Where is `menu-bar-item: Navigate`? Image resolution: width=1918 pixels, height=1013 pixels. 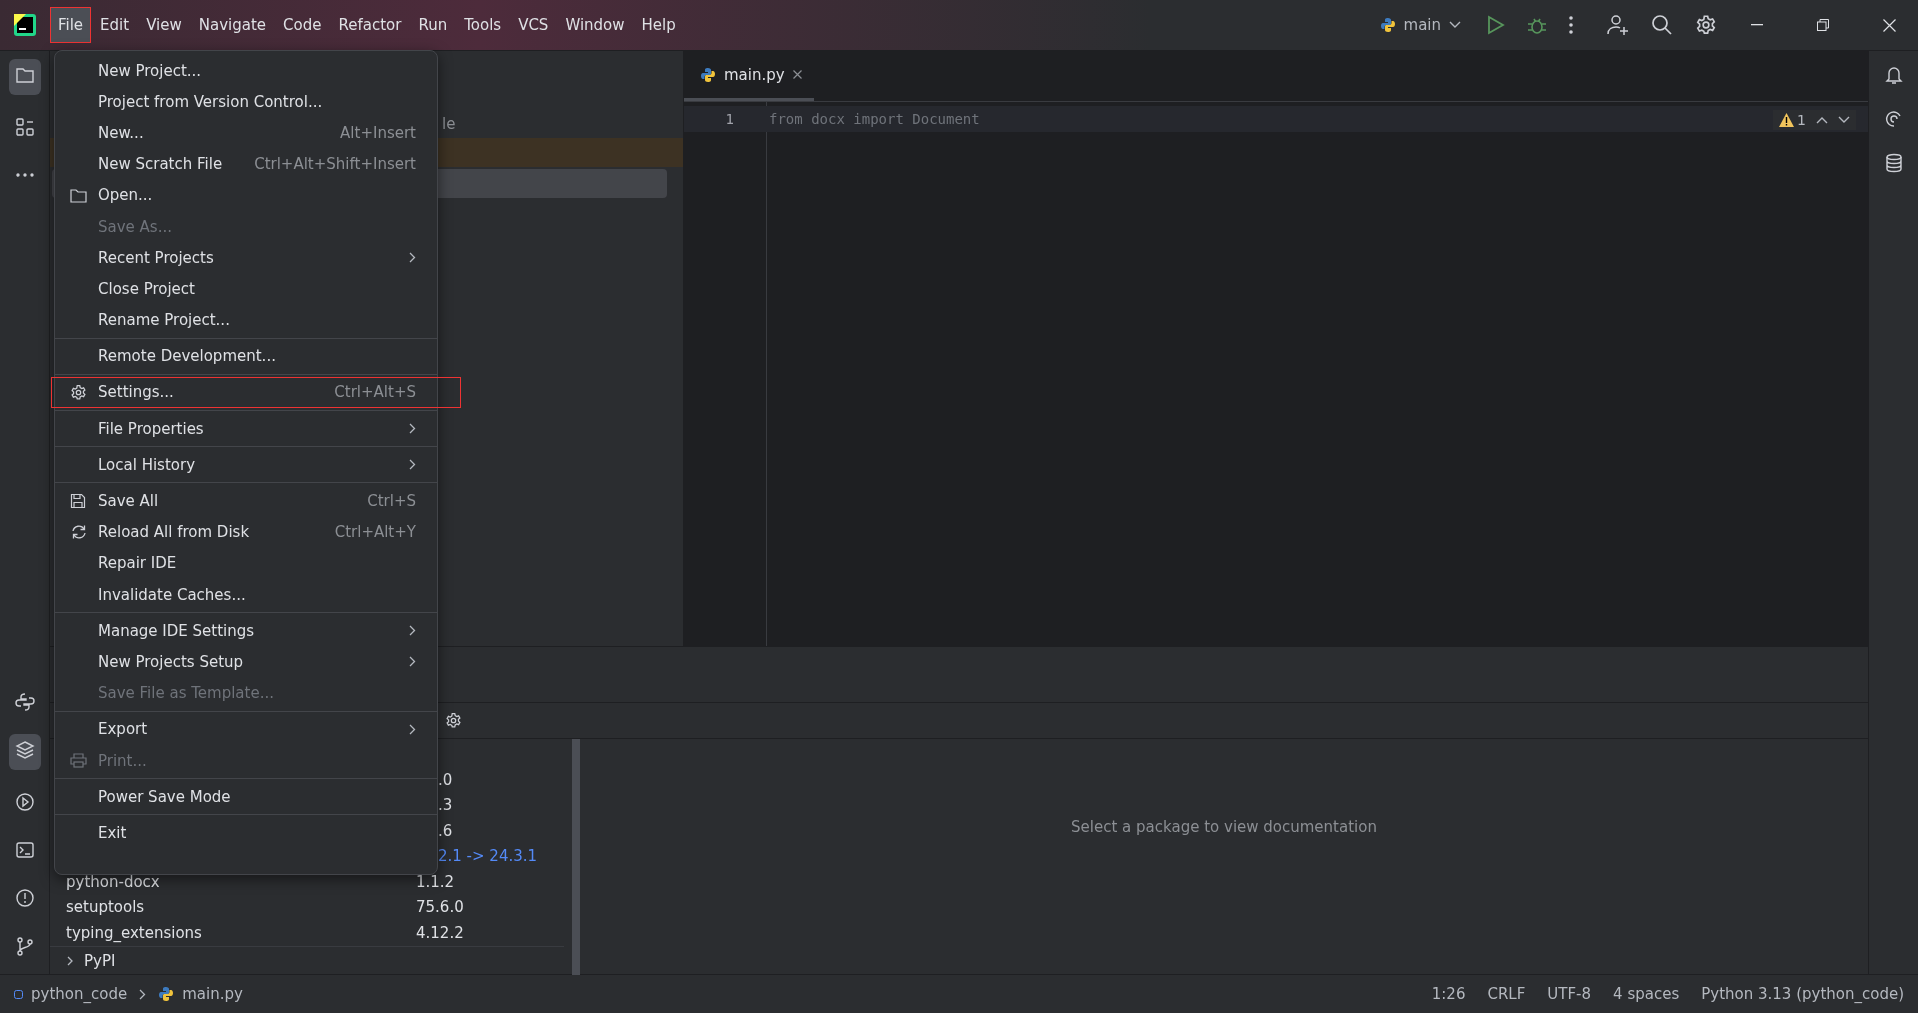
menu-bar-item: Navigate is located at coordinates (232, 25).